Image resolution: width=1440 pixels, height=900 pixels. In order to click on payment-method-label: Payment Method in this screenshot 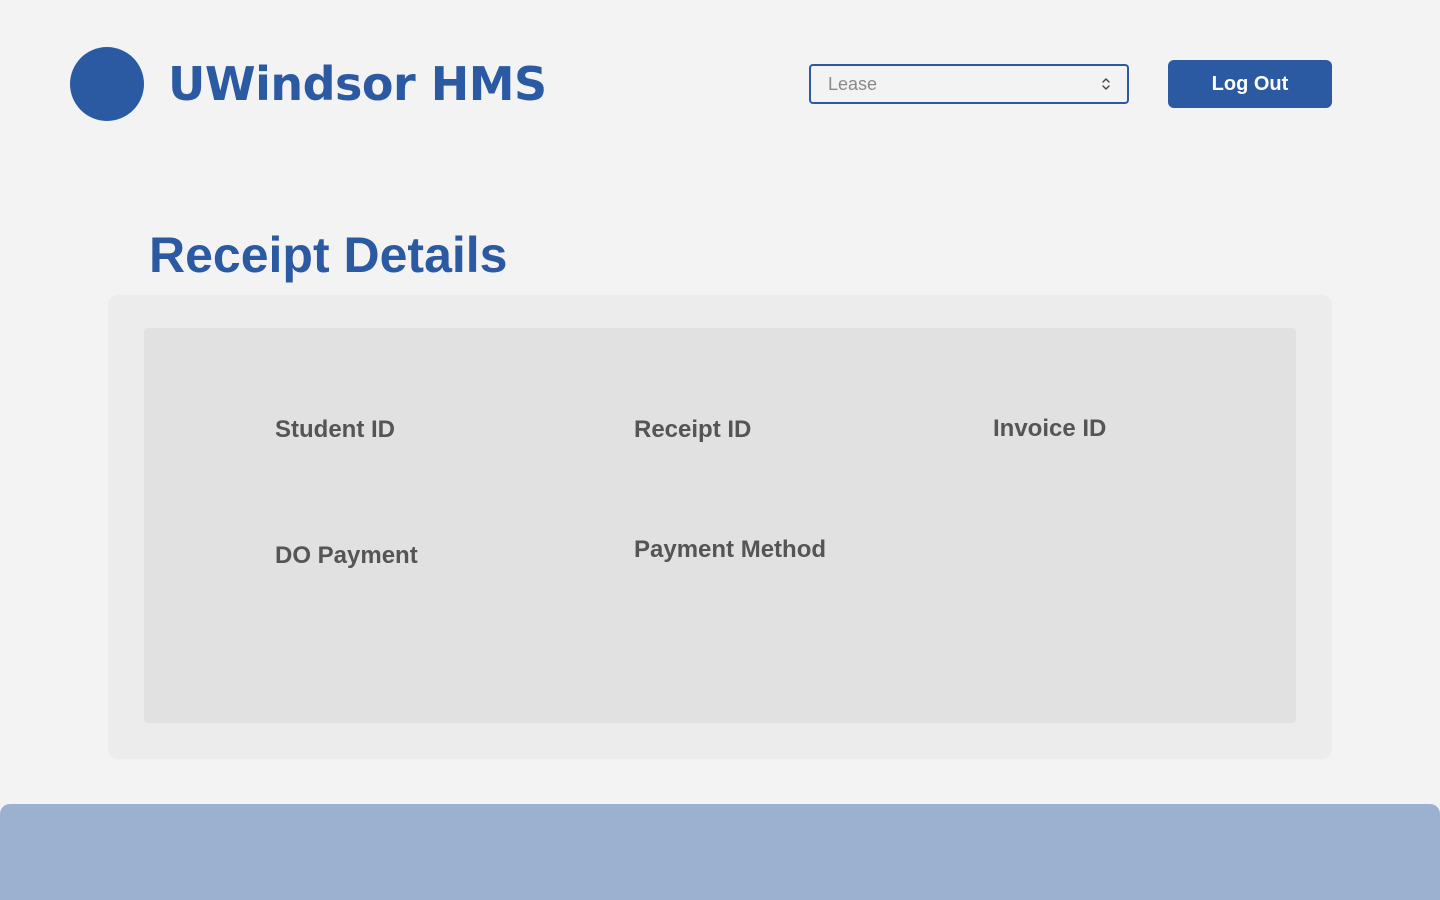, I will do `click(730, 549)`.